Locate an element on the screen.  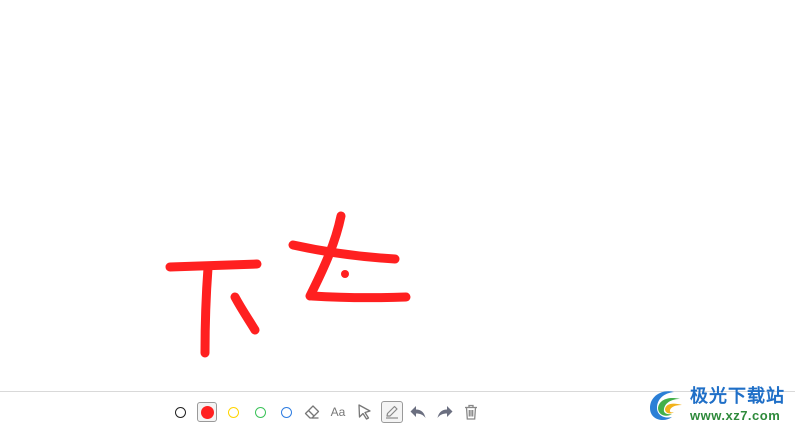
red-circle-icon is located at coordinates (207, 412).